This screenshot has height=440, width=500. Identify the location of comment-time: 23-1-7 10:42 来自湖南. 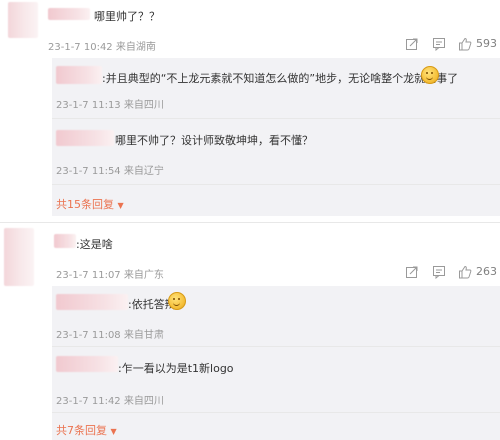
(102, 47).